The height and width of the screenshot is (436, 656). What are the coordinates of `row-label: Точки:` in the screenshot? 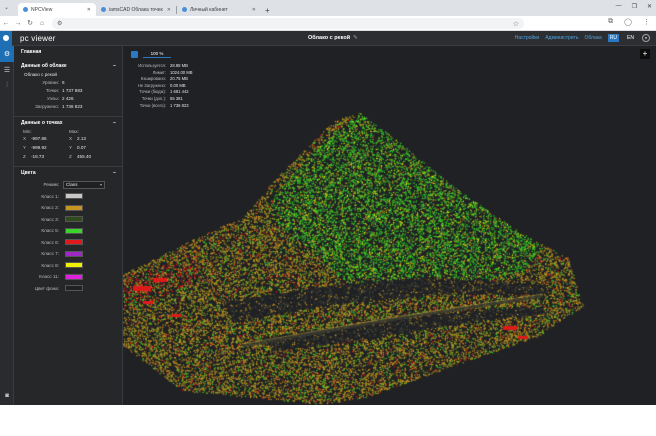 It's located at (52, 90).